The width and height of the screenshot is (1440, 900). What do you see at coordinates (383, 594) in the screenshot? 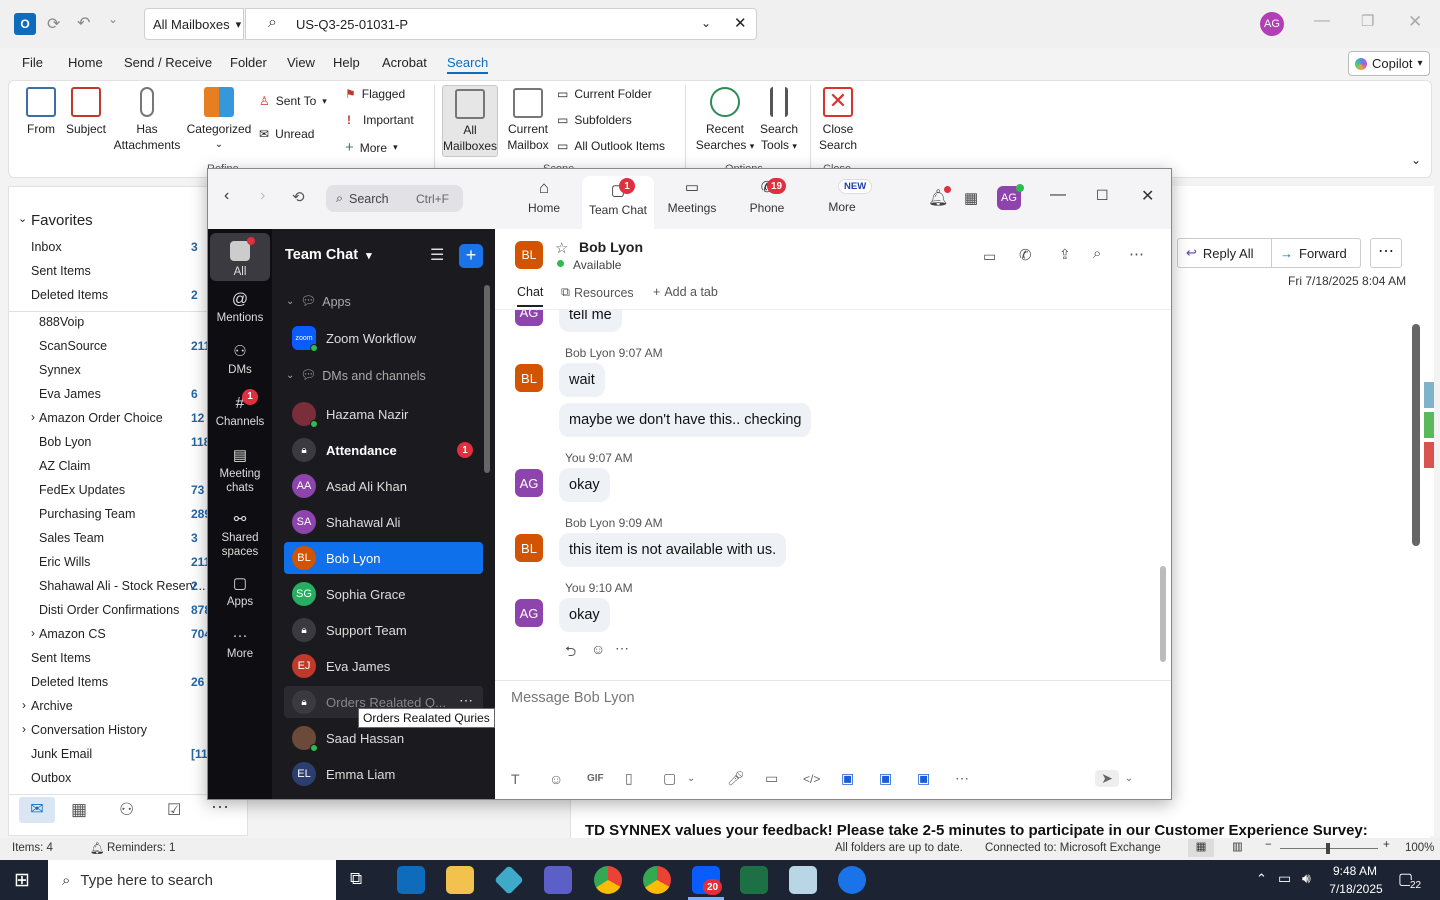
I see `contact-item: SG Sophia Grace` at bounding box center [383, 594].